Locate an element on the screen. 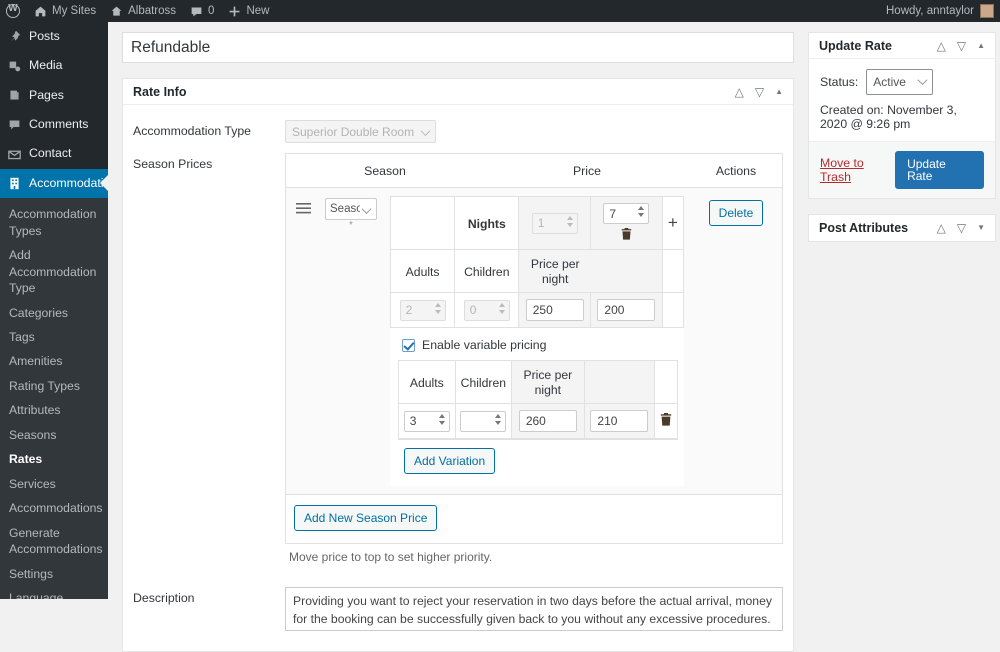  wp-logo-menu is located at coordinates (13, 11).